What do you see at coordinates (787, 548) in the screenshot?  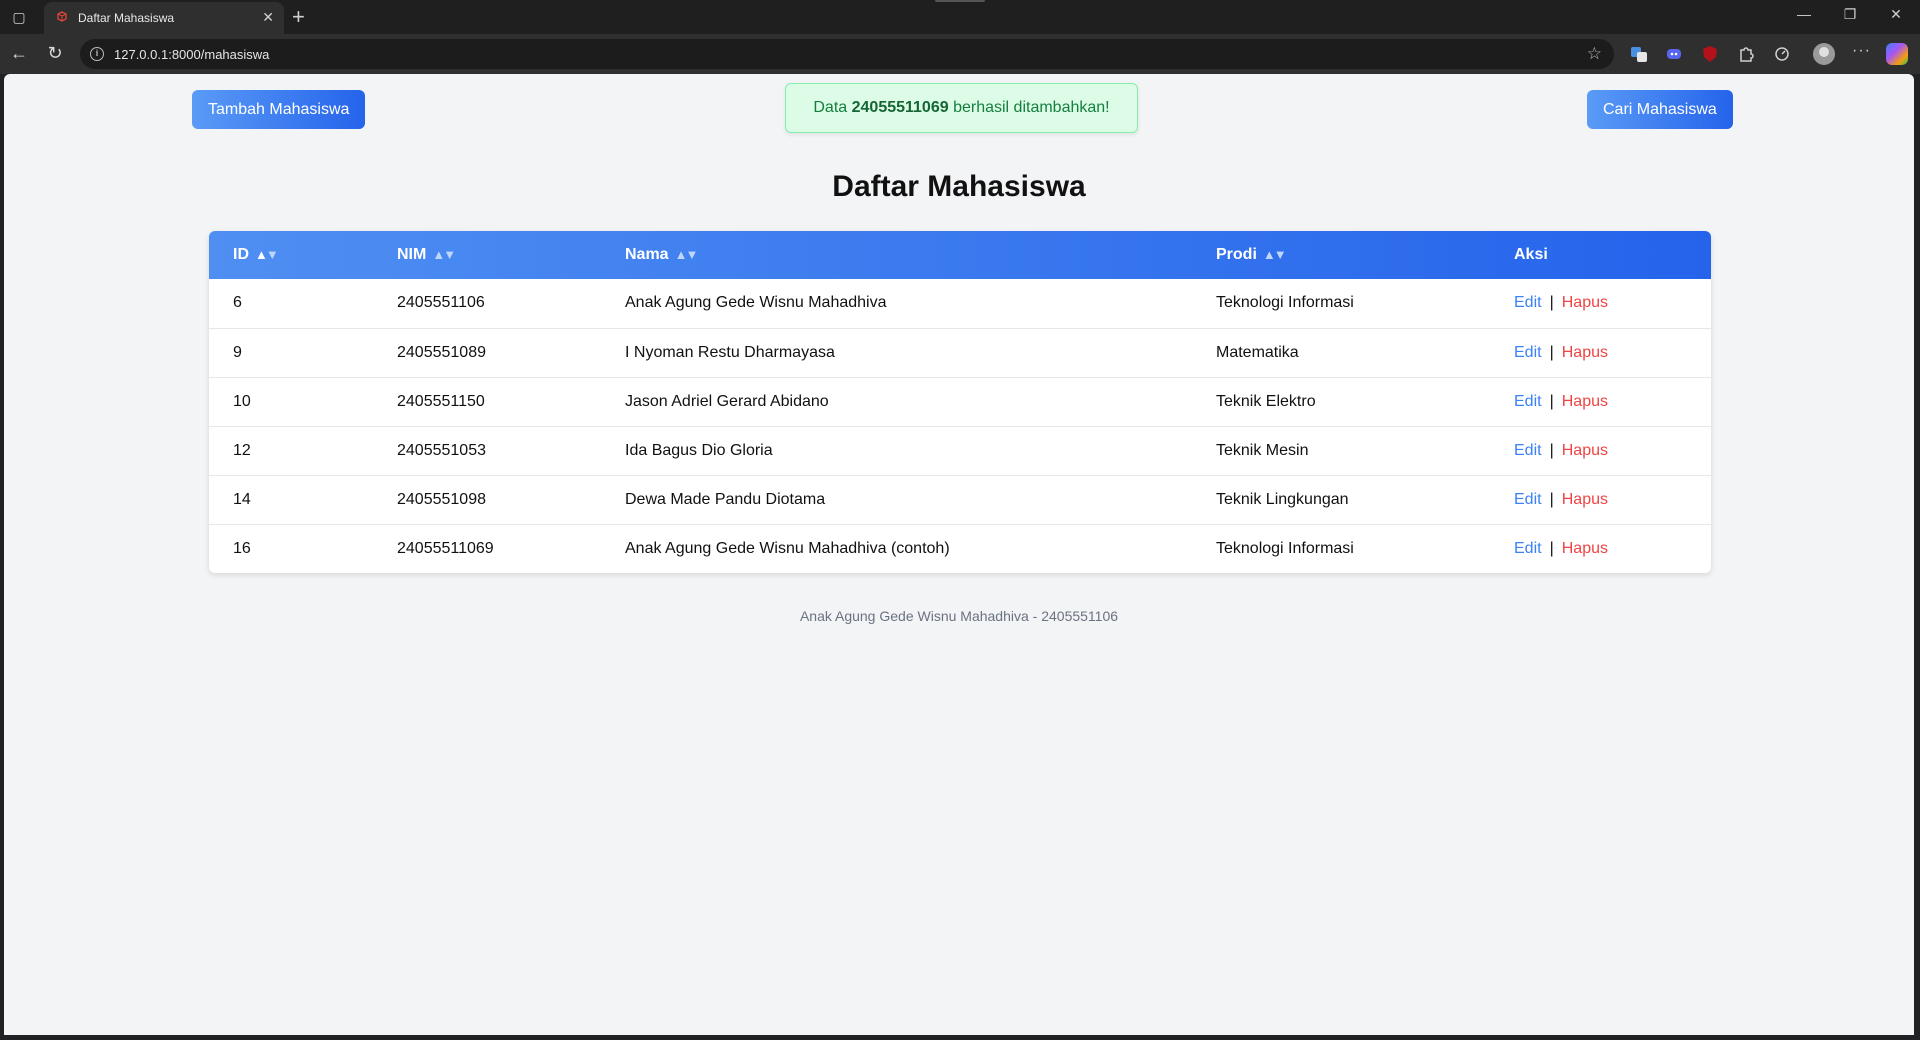 I see `cell-nama: Anak Agung Gede Wisnu Mahadhiva (contoh)` at bounding box center [787, 548].